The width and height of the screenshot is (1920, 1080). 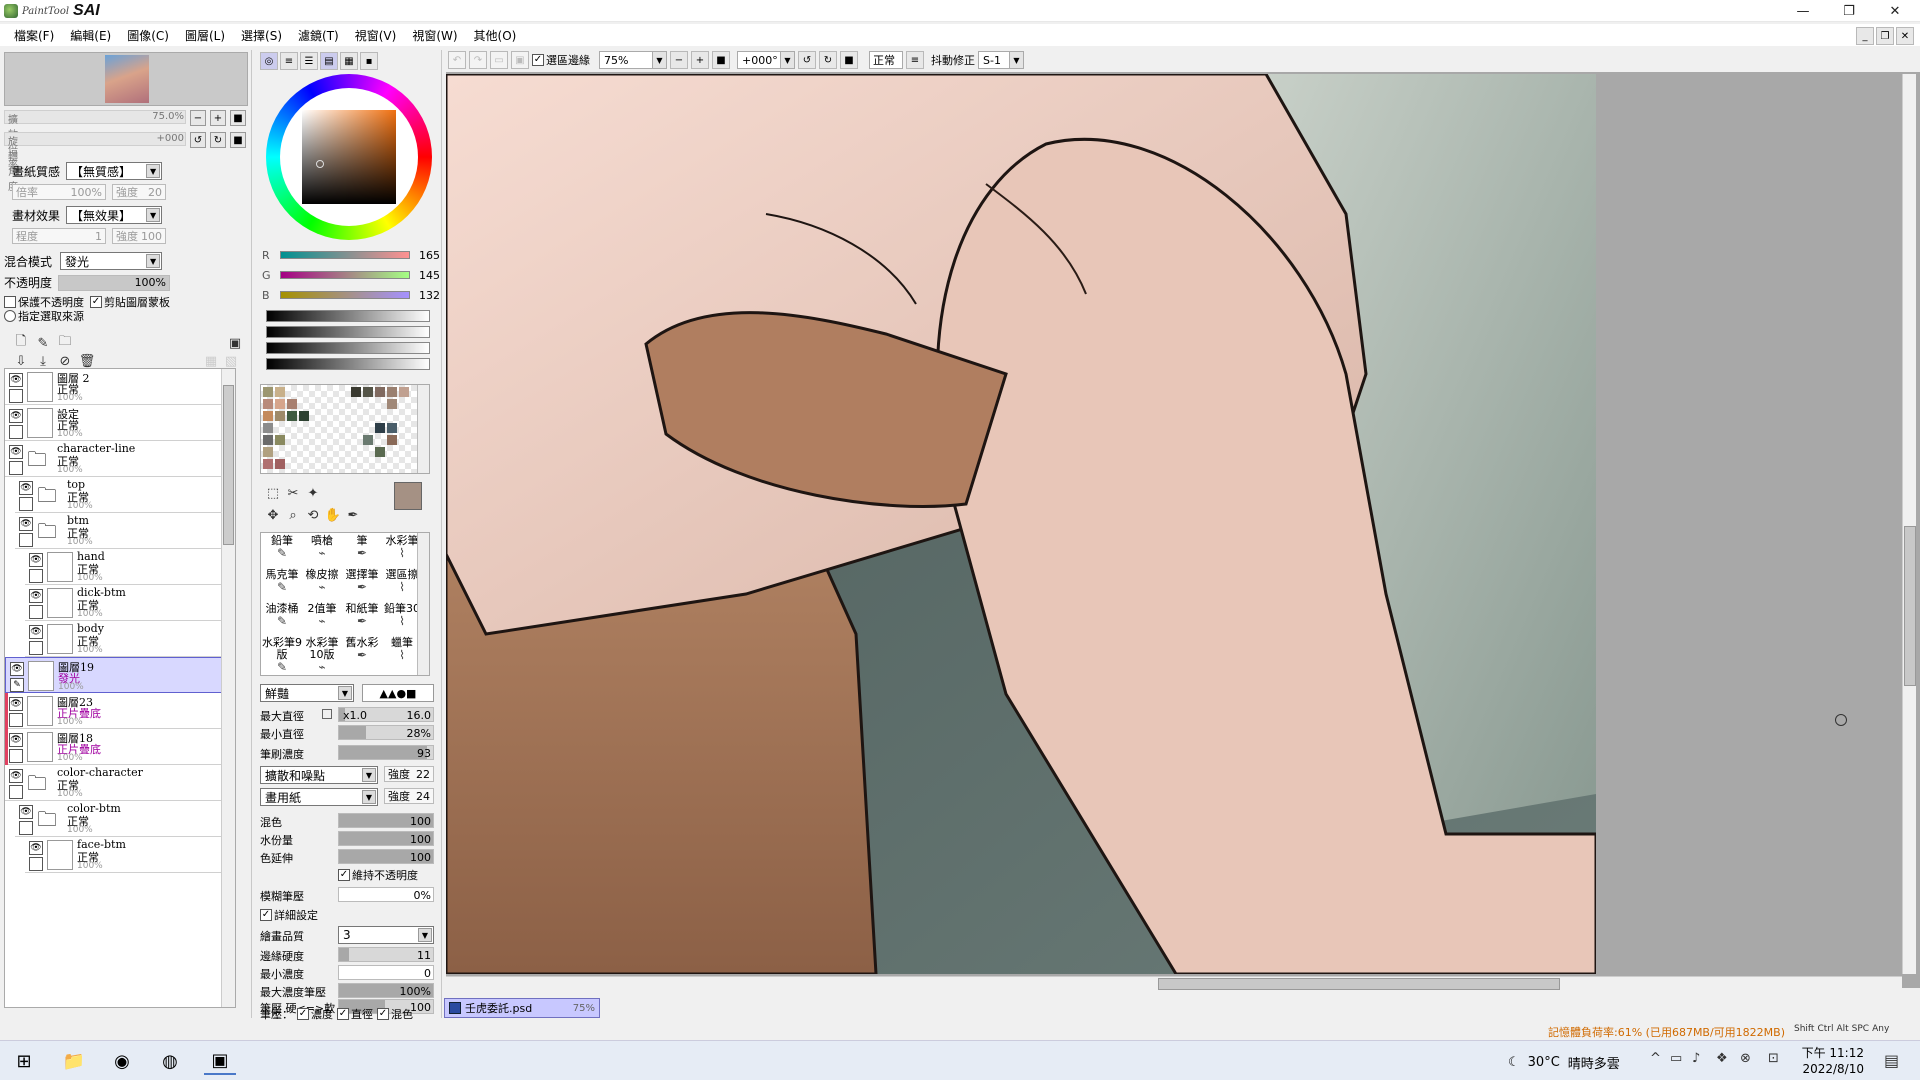 I want to click on sync-icon: ⊗, so click(x=1745, y=1058).